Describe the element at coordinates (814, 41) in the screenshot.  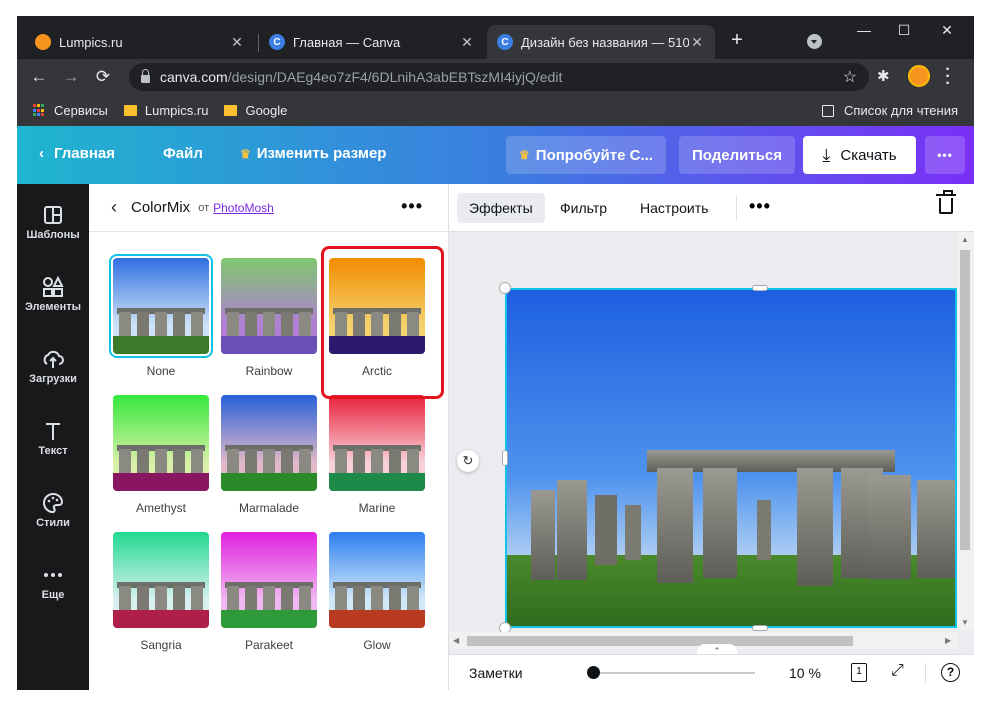
I see `tab-search-icon` at that location.